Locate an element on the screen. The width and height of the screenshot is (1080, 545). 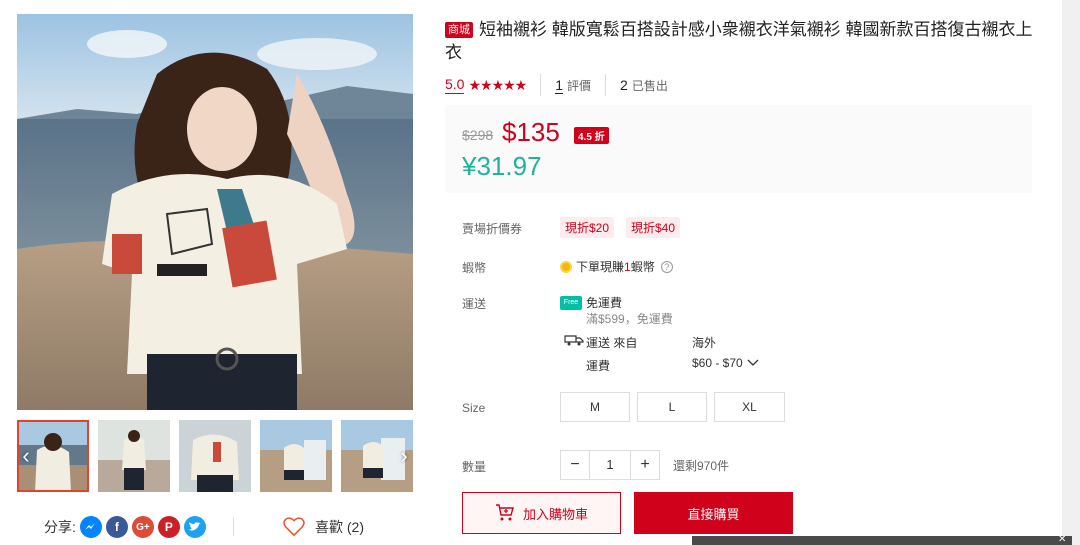
rating-row: 5.0 ★★★★★ 1 評價 2 已售出 is located at coordinates (556, 85).